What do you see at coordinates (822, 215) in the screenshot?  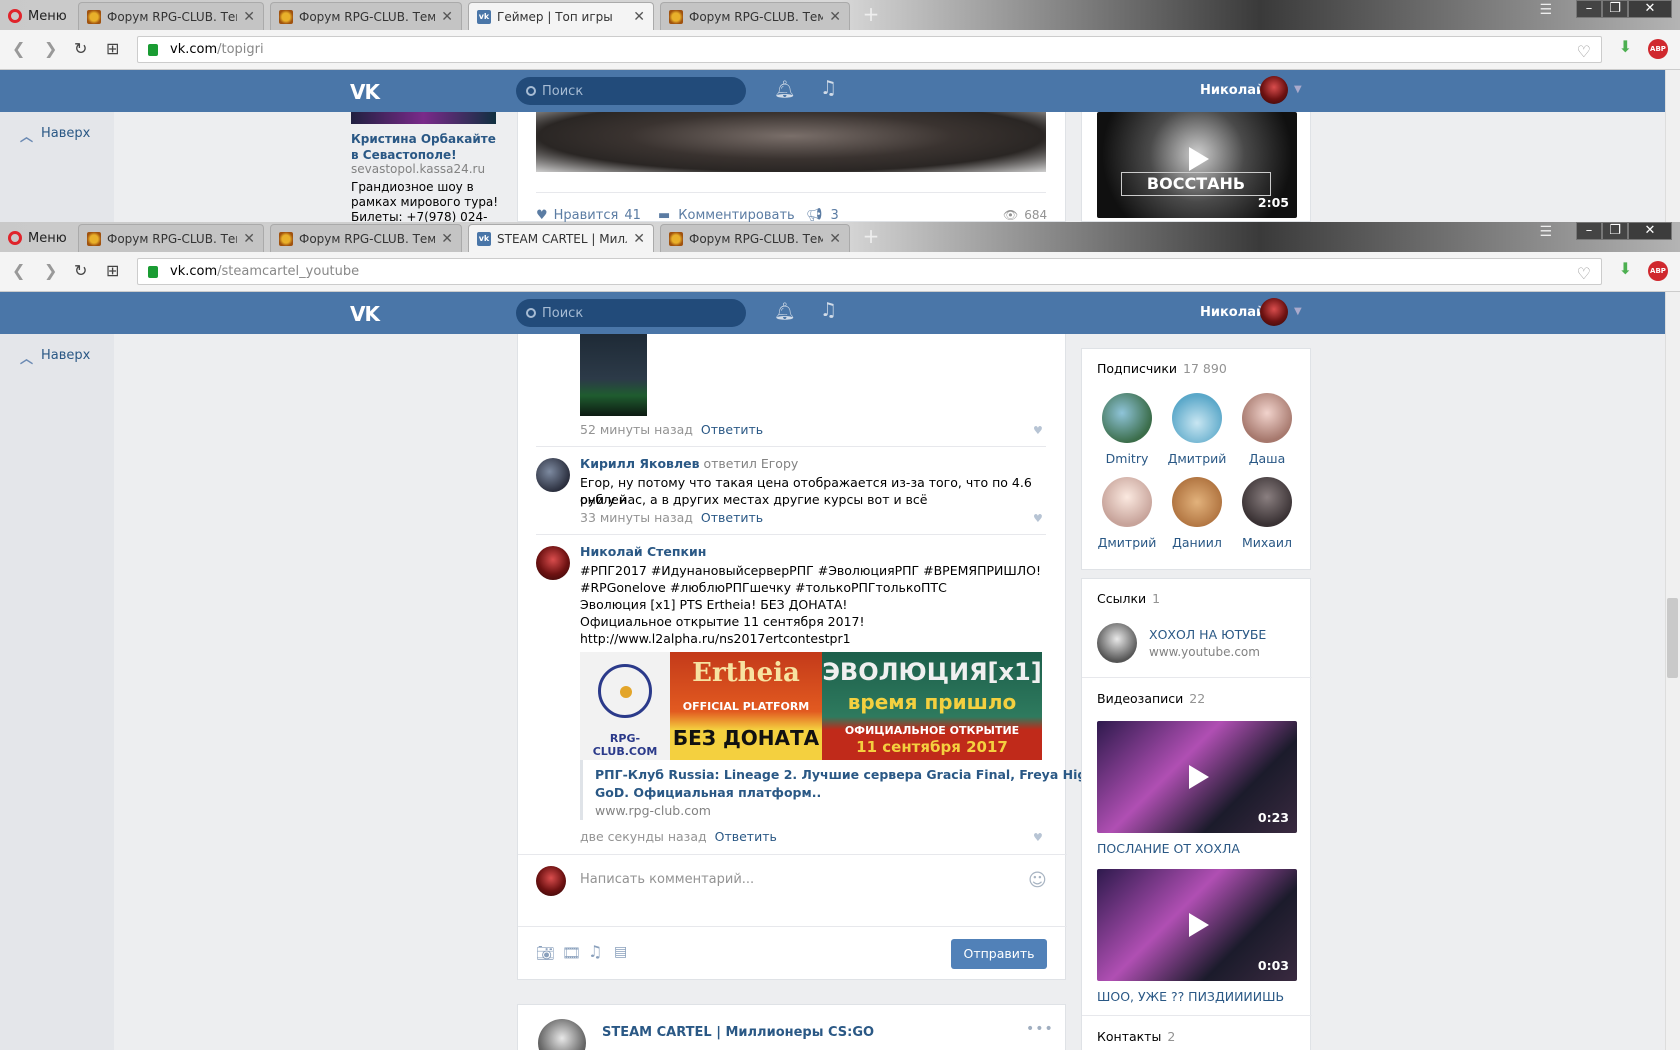 I see `share-button: 📢︎ 3` at bounding box center [822, 215].